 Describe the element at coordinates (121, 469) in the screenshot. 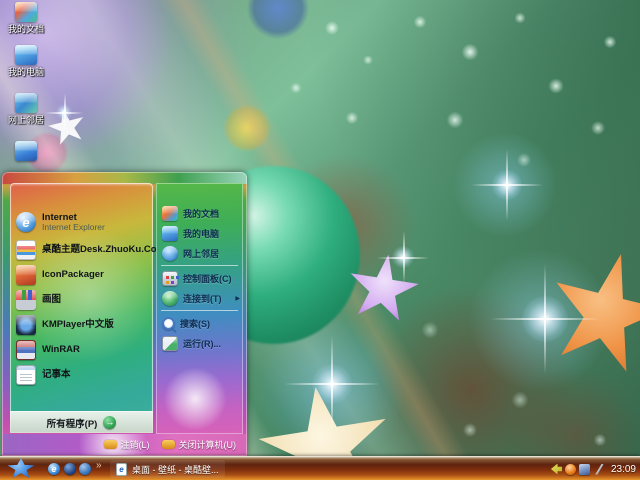

I see `ie-page-icon: e` at that location.